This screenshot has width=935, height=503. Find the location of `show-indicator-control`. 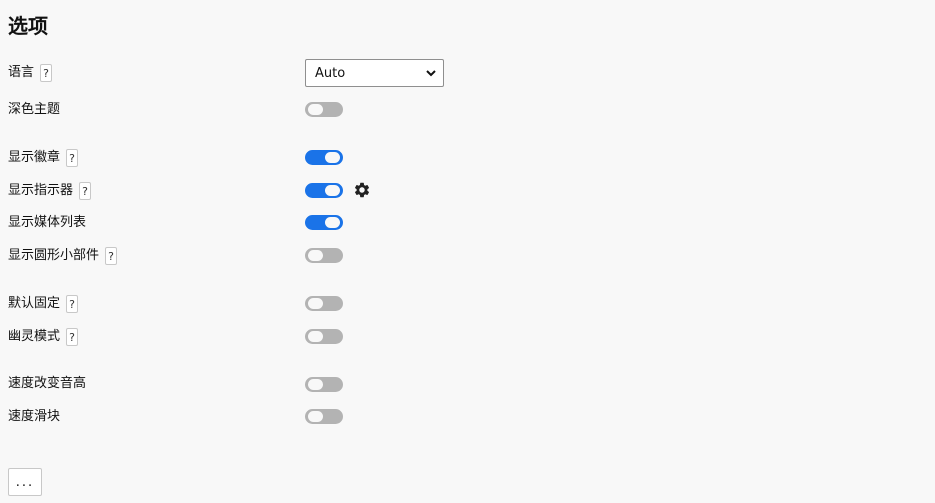

show-indicator-control is located at coordinates (338, 190).